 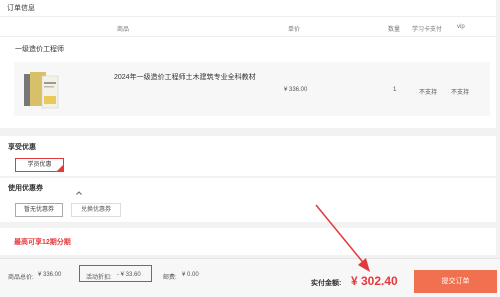 What do you see at coordinates (428, 93) in the screenshot?
I see `product-card-pay: 不支持` at bounding box center [428, 93].